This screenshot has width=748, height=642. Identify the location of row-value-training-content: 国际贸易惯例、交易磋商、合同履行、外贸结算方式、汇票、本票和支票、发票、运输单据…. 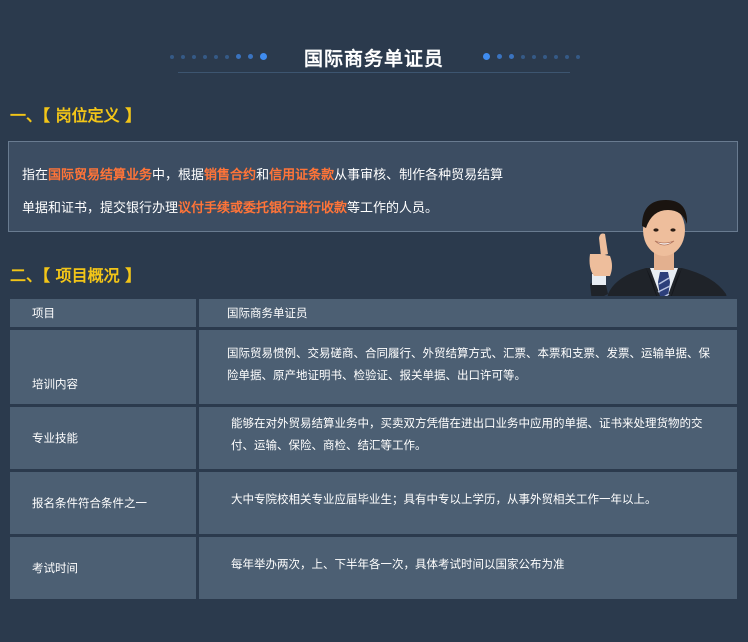
(468, 367).